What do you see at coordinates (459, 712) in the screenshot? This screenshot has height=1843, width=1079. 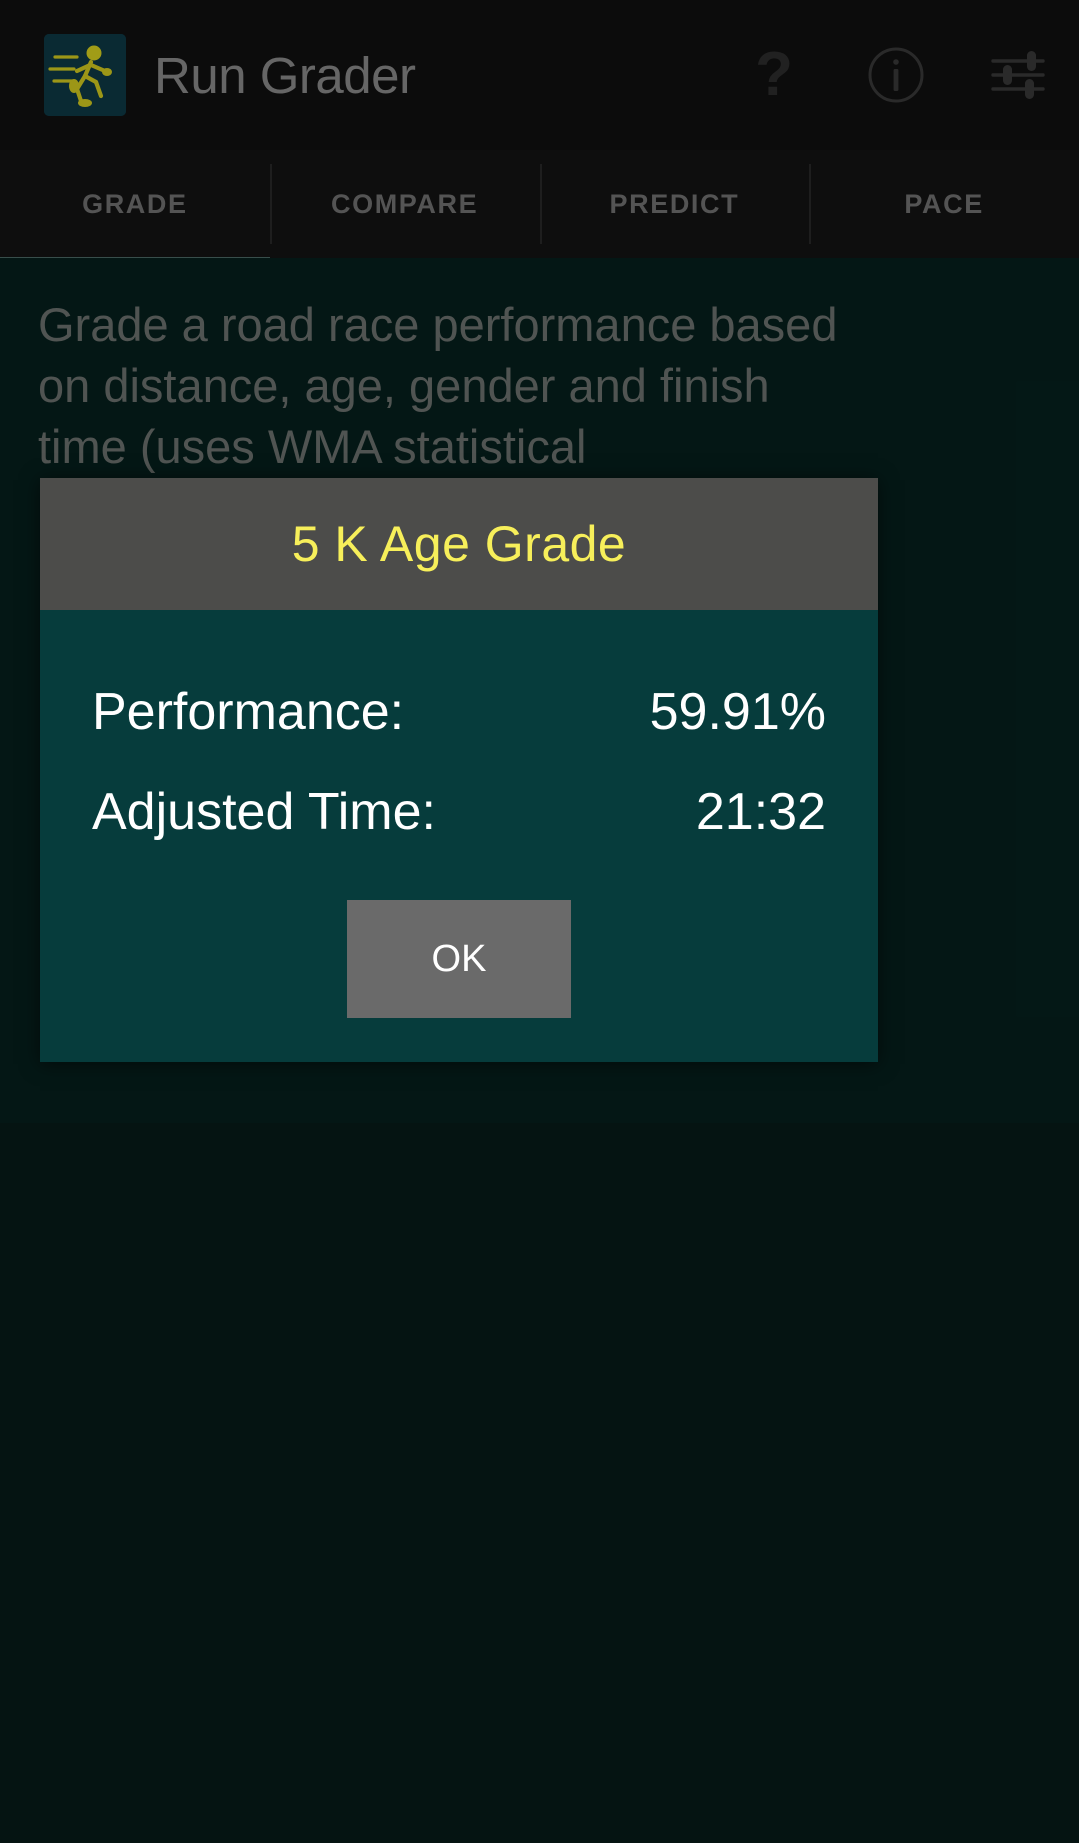 I see `result-row-performance: Performance: 59.91%` at bounding box center [459, 712].